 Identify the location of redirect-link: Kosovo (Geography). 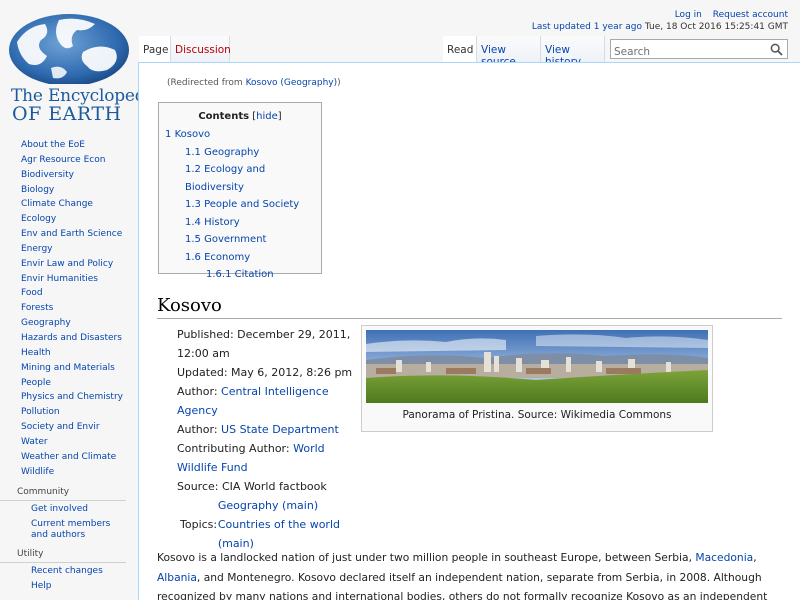
(292, 83).